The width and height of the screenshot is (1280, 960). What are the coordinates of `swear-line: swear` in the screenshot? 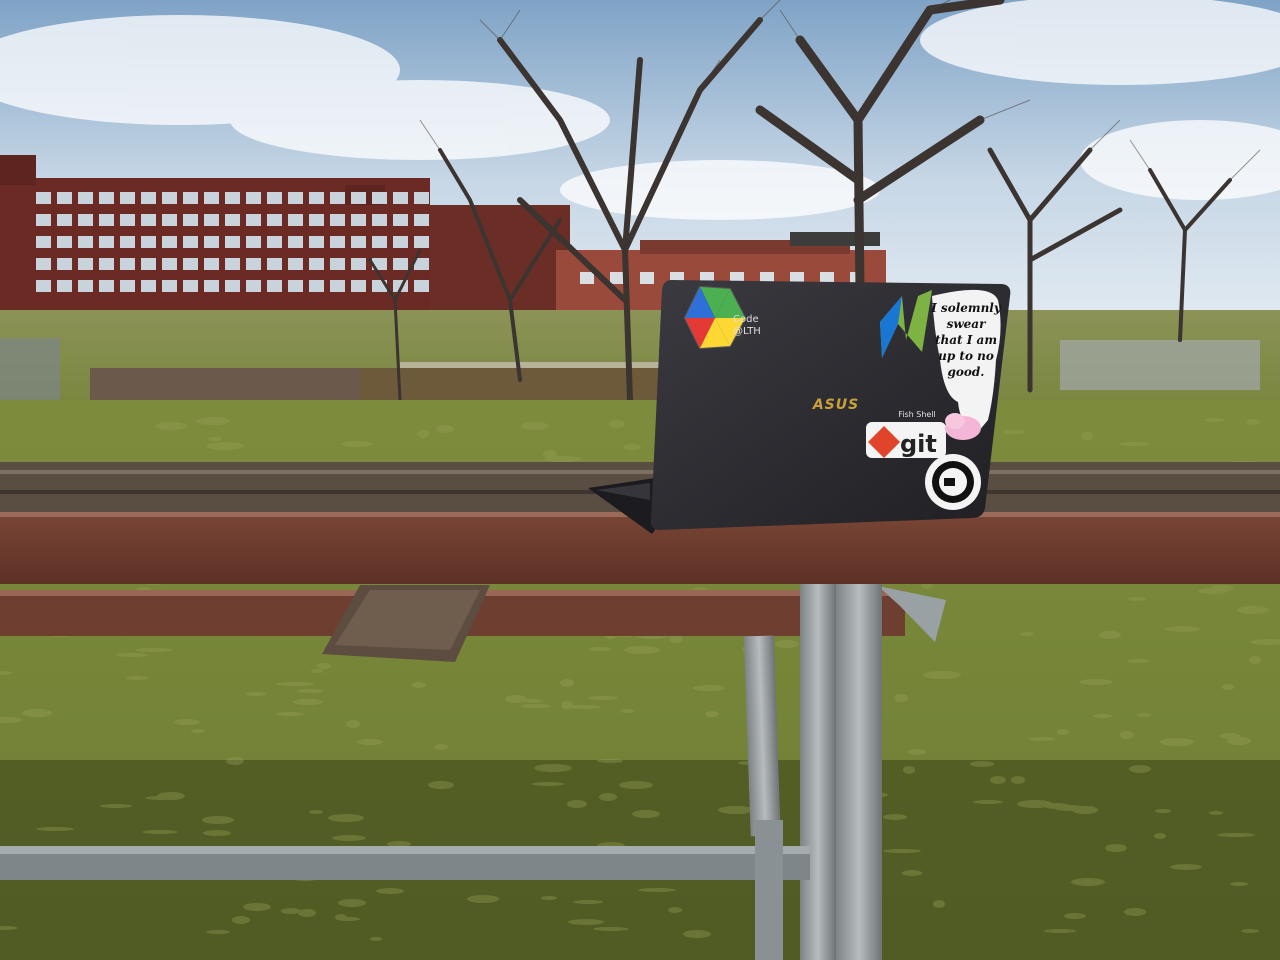 It's located at (967, 324).